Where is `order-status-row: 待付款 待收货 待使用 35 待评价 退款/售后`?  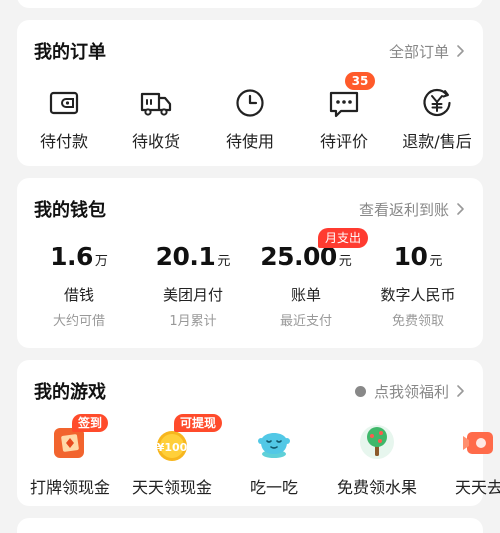 order-status-row: 待付款 待收货 待使用 35 待评价 退款/售后 is located at coordinates (250, 114).